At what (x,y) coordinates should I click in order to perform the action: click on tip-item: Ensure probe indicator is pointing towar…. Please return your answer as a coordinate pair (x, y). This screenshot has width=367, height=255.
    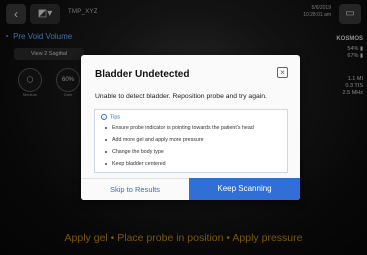
    Looking at the image, I should click on (179, 128).